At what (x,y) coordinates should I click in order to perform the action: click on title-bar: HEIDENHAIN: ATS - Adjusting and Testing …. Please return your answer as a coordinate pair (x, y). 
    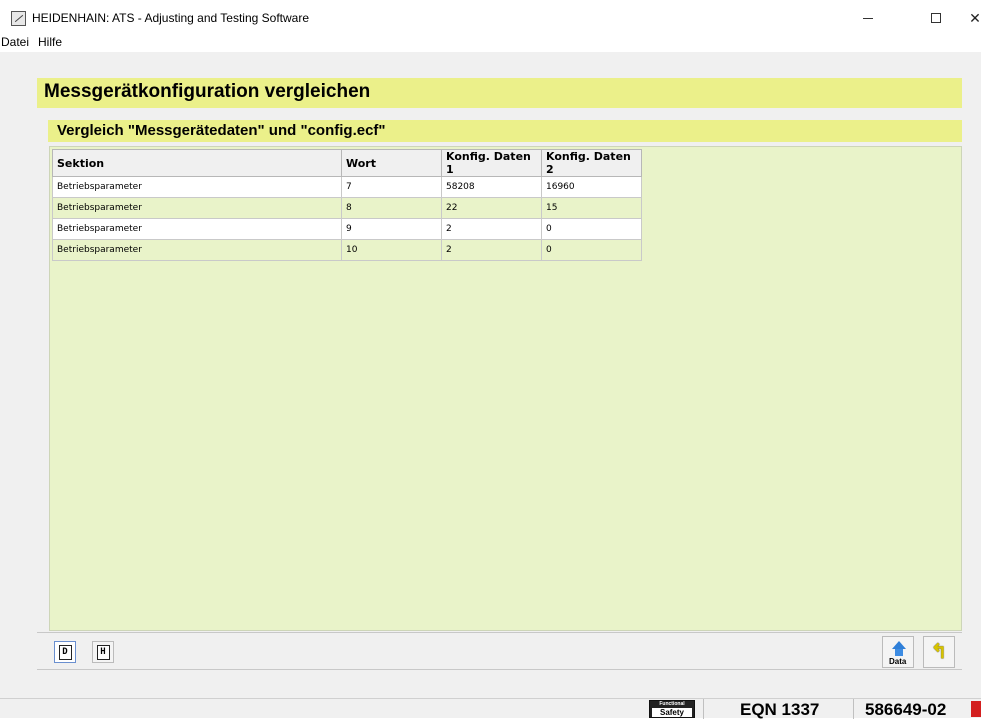
    Looking at the image, I should click on (490, 16).